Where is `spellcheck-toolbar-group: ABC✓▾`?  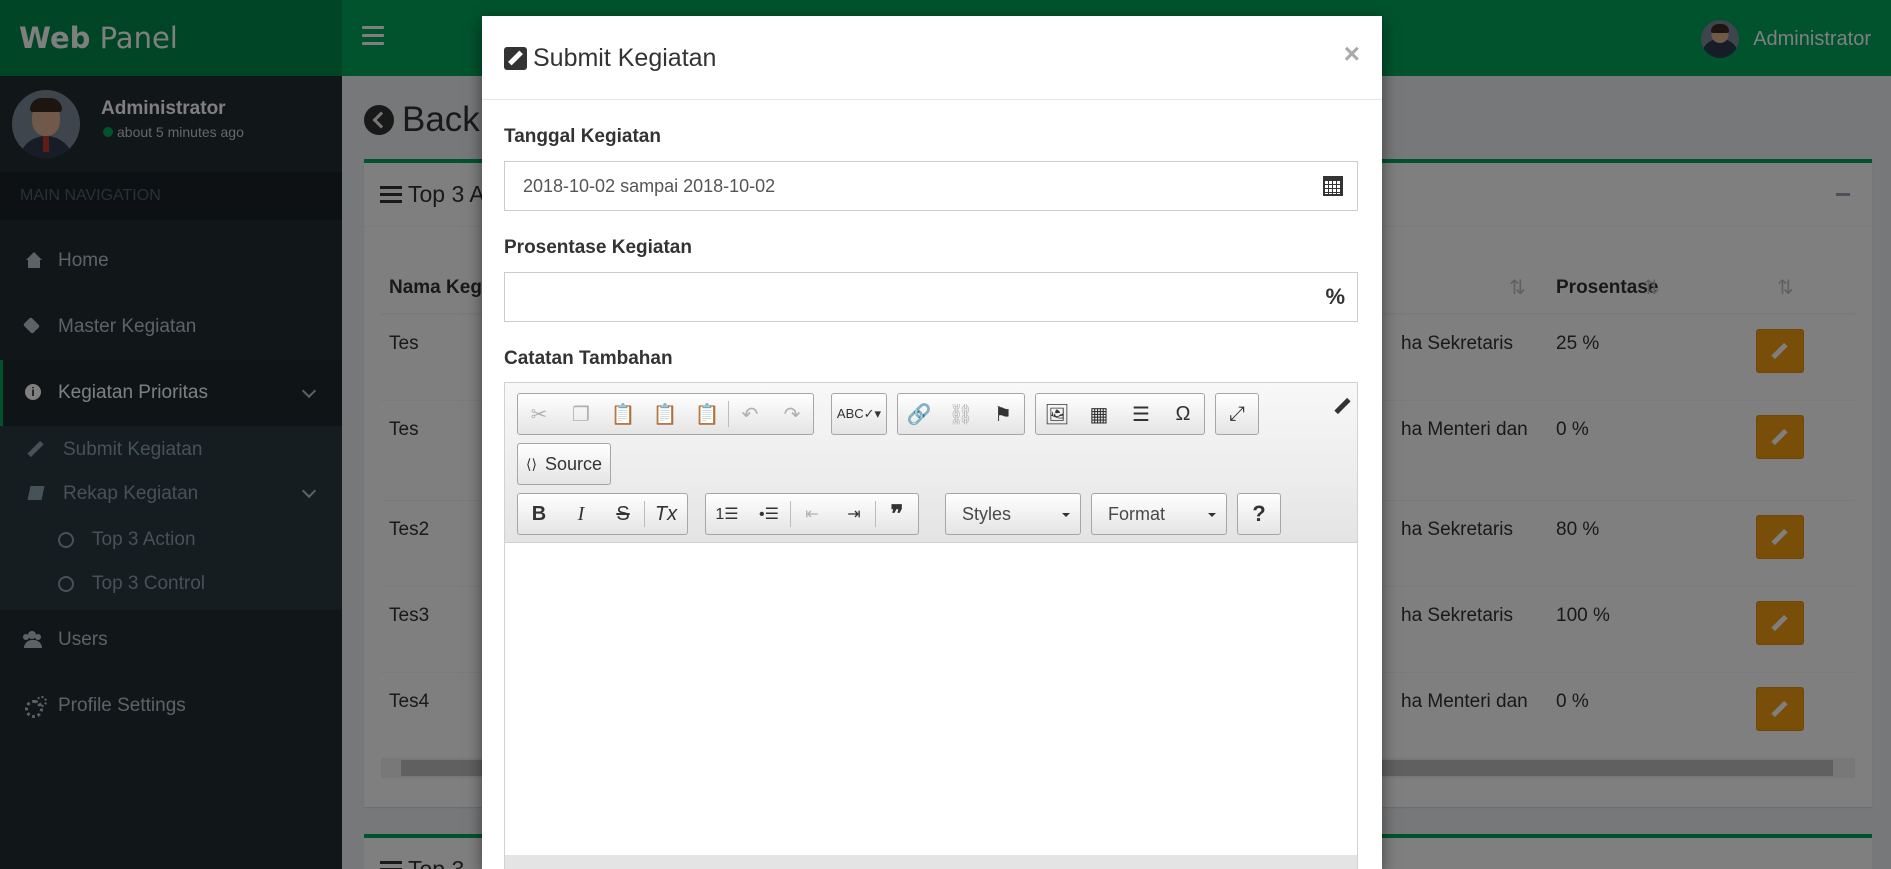 spellcheck-toolbar-group: ABC✓▾ is located at coordinates (859, 414).